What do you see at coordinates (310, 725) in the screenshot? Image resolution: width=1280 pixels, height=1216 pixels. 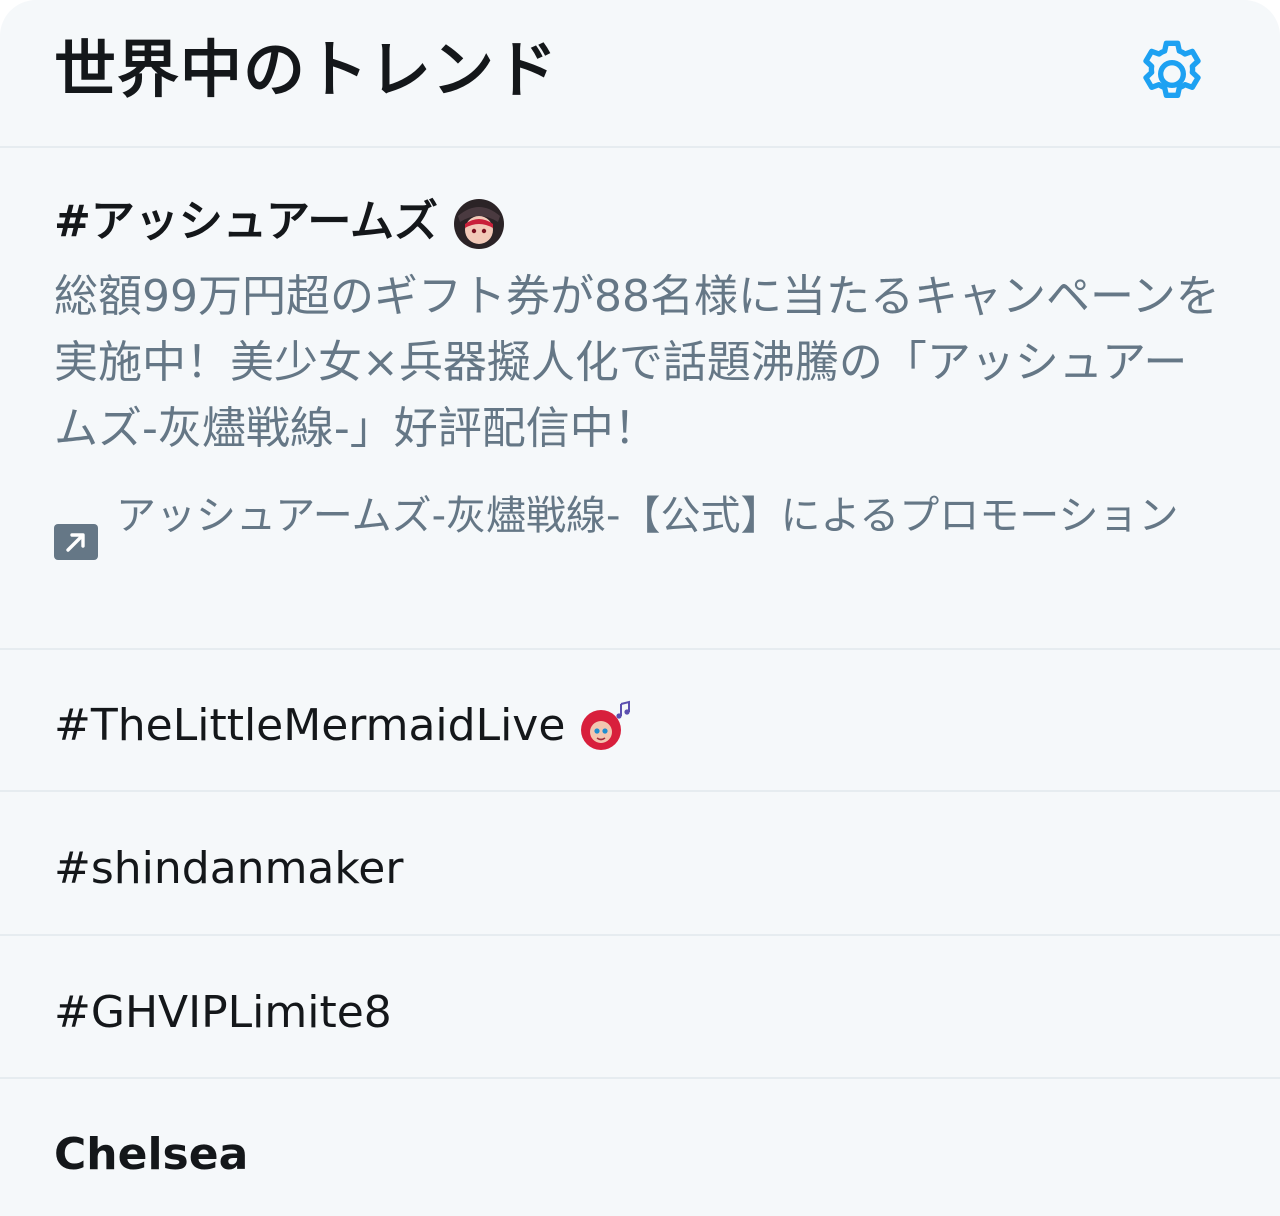 I see `trend-name: #TheLittleMermaidLive` at bounding box center [310, 725].